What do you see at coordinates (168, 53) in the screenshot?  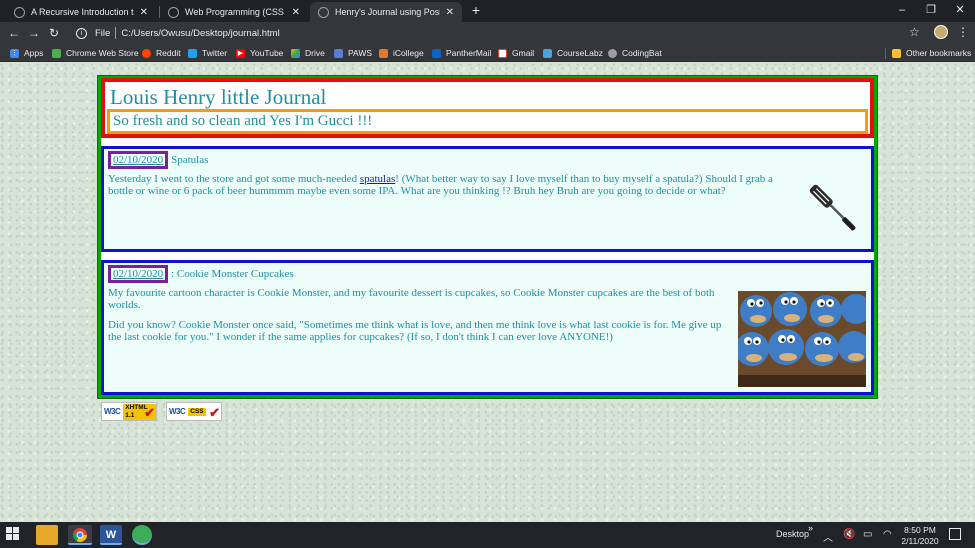 I see `bookmark-label: Reddit` at bounding box center [168, 53].